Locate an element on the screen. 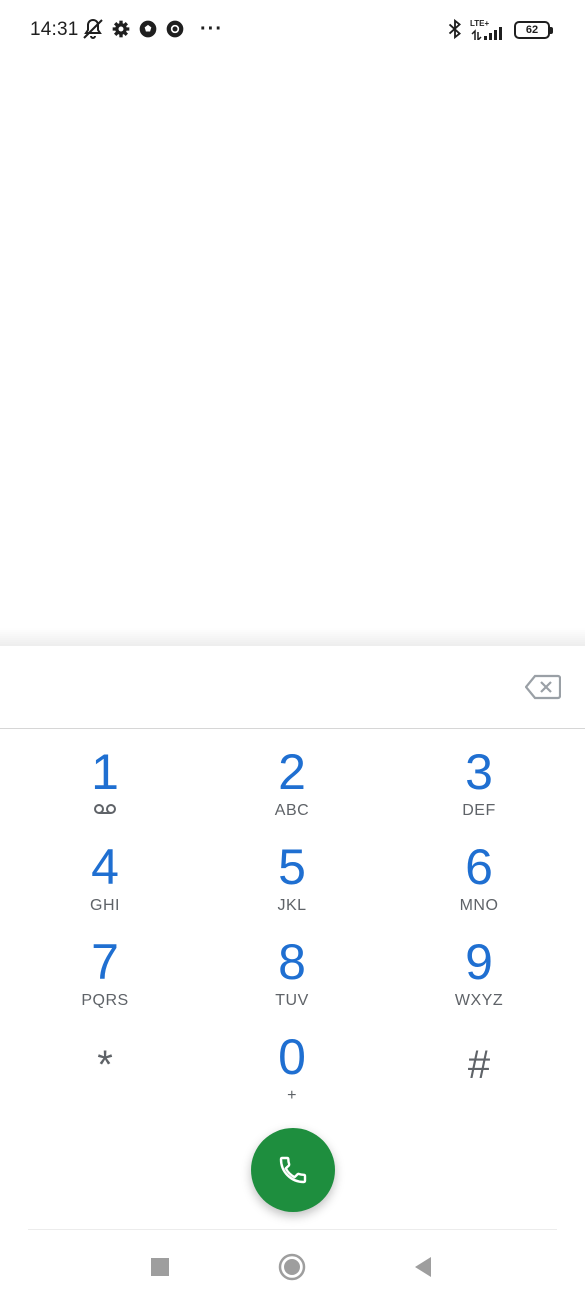  key-digit: 0 is located at coordinates (292, 1057).